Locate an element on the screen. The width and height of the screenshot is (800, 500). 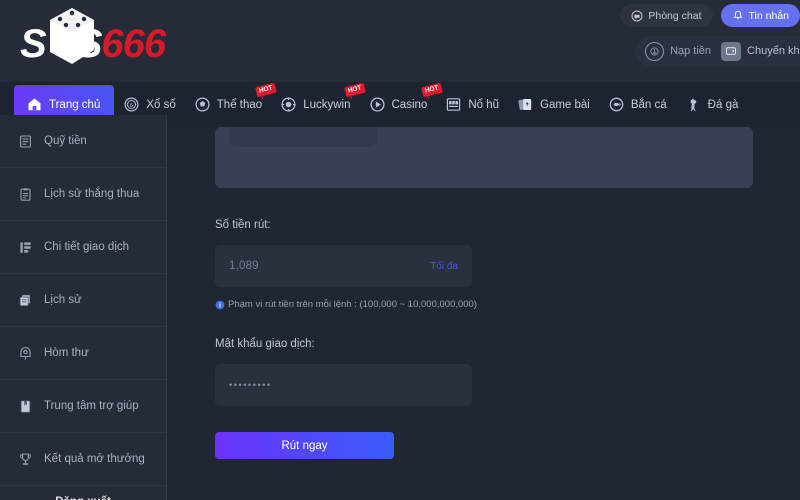
logo-letter-2: S is located at coordinates (89, 44).